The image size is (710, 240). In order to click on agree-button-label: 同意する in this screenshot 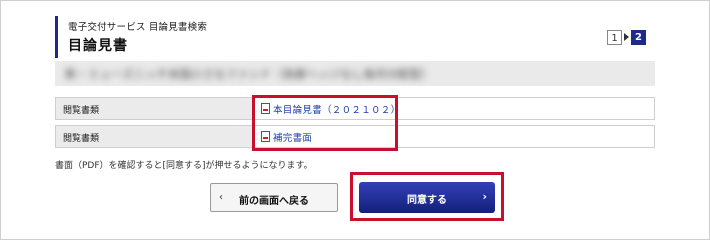, I will do `click(427, 200)`.